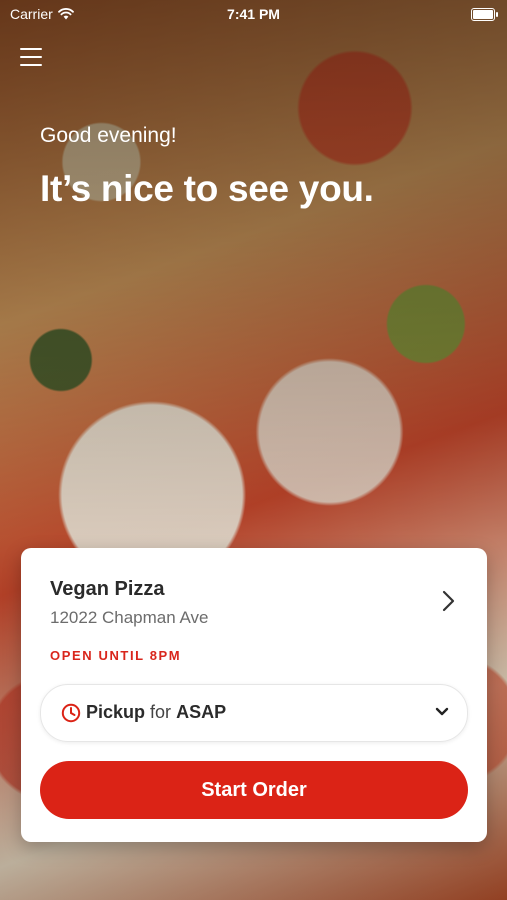  Describe the element at coordinates (129, 617) in the screenshot. I see `store-address: 12022 Chapman Ave` at that location.